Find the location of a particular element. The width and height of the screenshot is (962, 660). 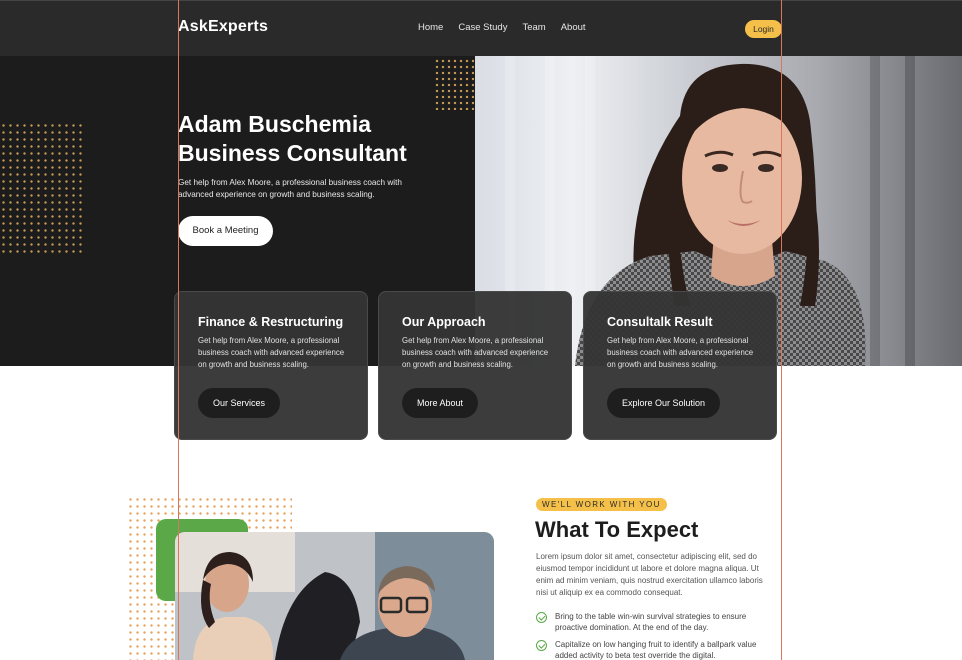

brand-logo: AskExperts is located at coordinates (223, 27).